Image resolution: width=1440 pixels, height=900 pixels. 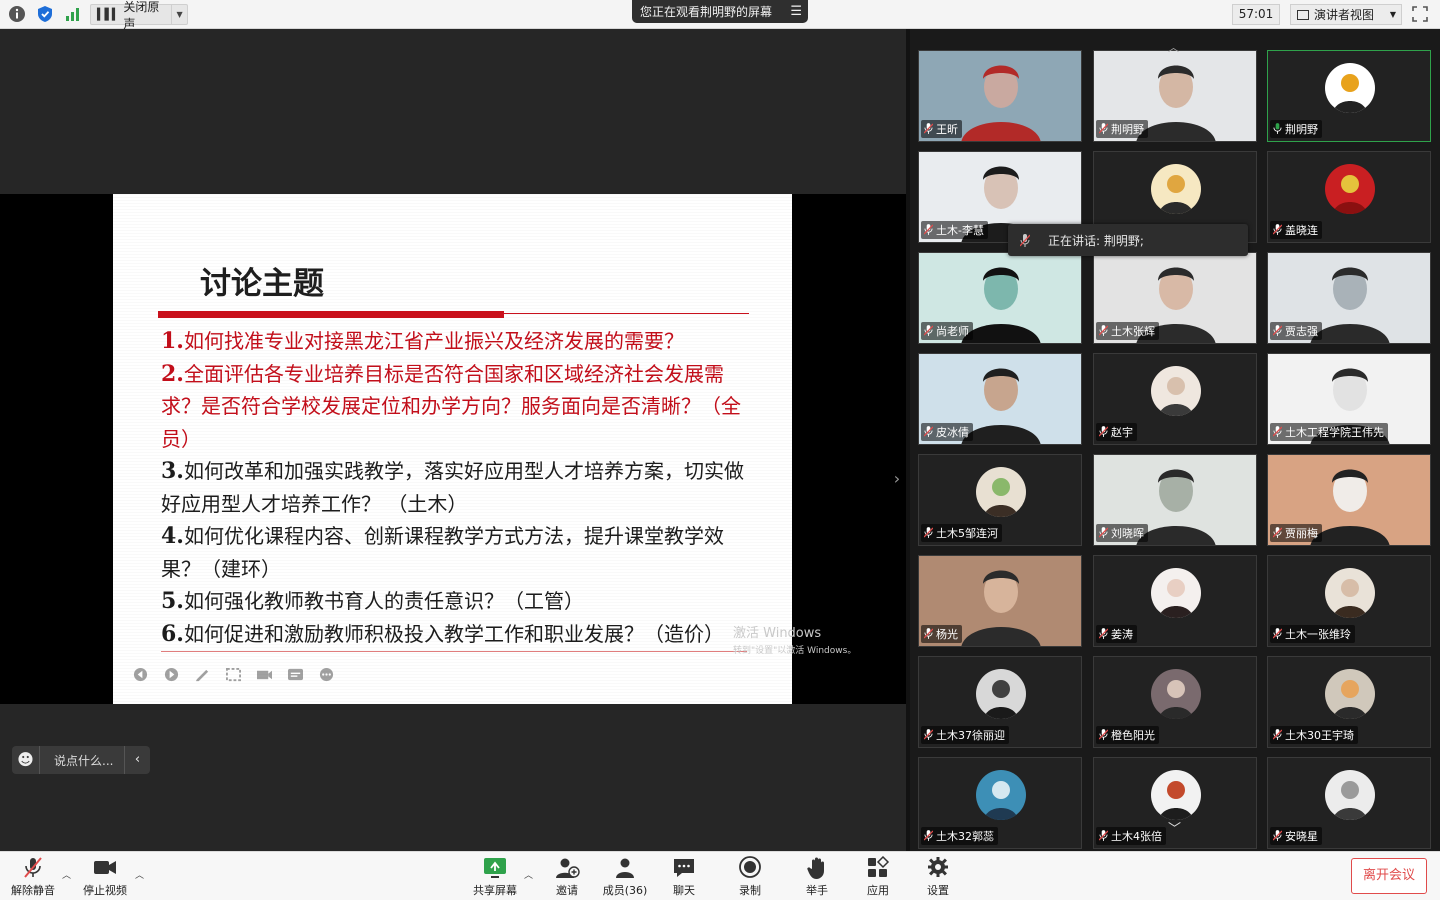 I want to click on participant-name-label: 土木30王宇琦, so click(x=1319, y=735).